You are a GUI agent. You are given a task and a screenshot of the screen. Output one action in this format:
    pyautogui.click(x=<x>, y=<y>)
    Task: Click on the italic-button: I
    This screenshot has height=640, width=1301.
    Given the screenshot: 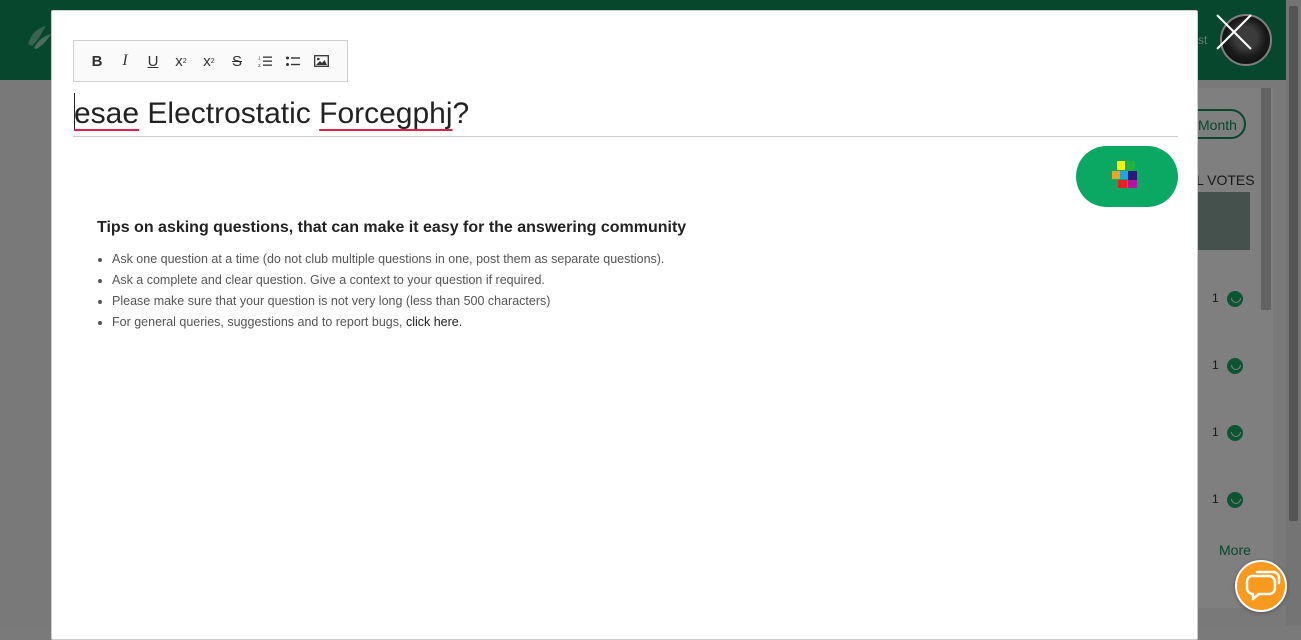 What is the action you would take?
    pyautogui.click(x=125, y=61)
    